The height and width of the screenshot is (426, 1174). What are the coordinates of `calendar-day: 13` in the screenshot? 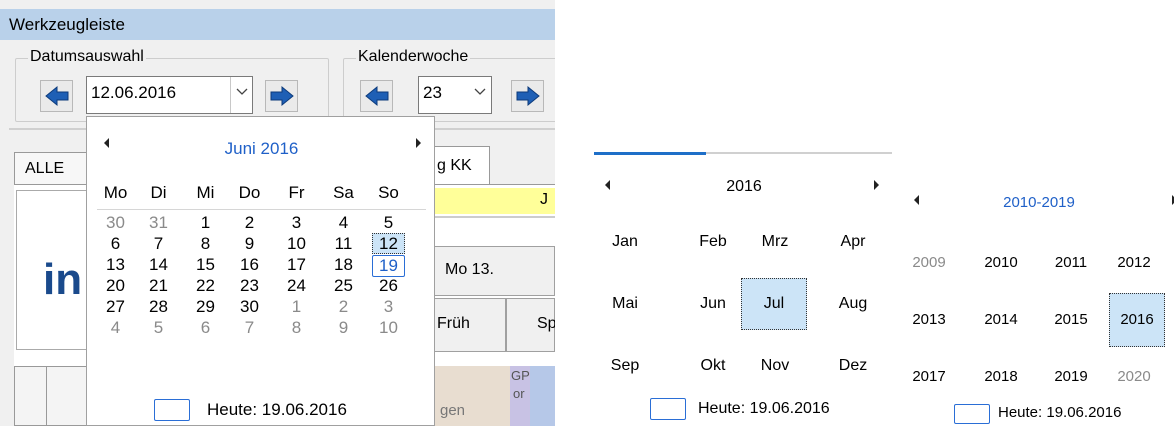 It's located at (115, 265).